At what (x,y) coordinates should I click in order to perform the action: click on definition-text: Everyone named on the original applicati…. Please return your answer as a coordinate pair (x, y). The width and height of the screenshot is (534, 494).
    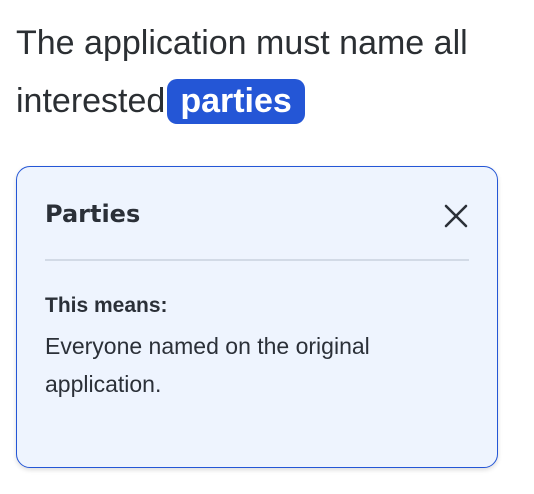
    Looking at the image, I should click on (207, 365).